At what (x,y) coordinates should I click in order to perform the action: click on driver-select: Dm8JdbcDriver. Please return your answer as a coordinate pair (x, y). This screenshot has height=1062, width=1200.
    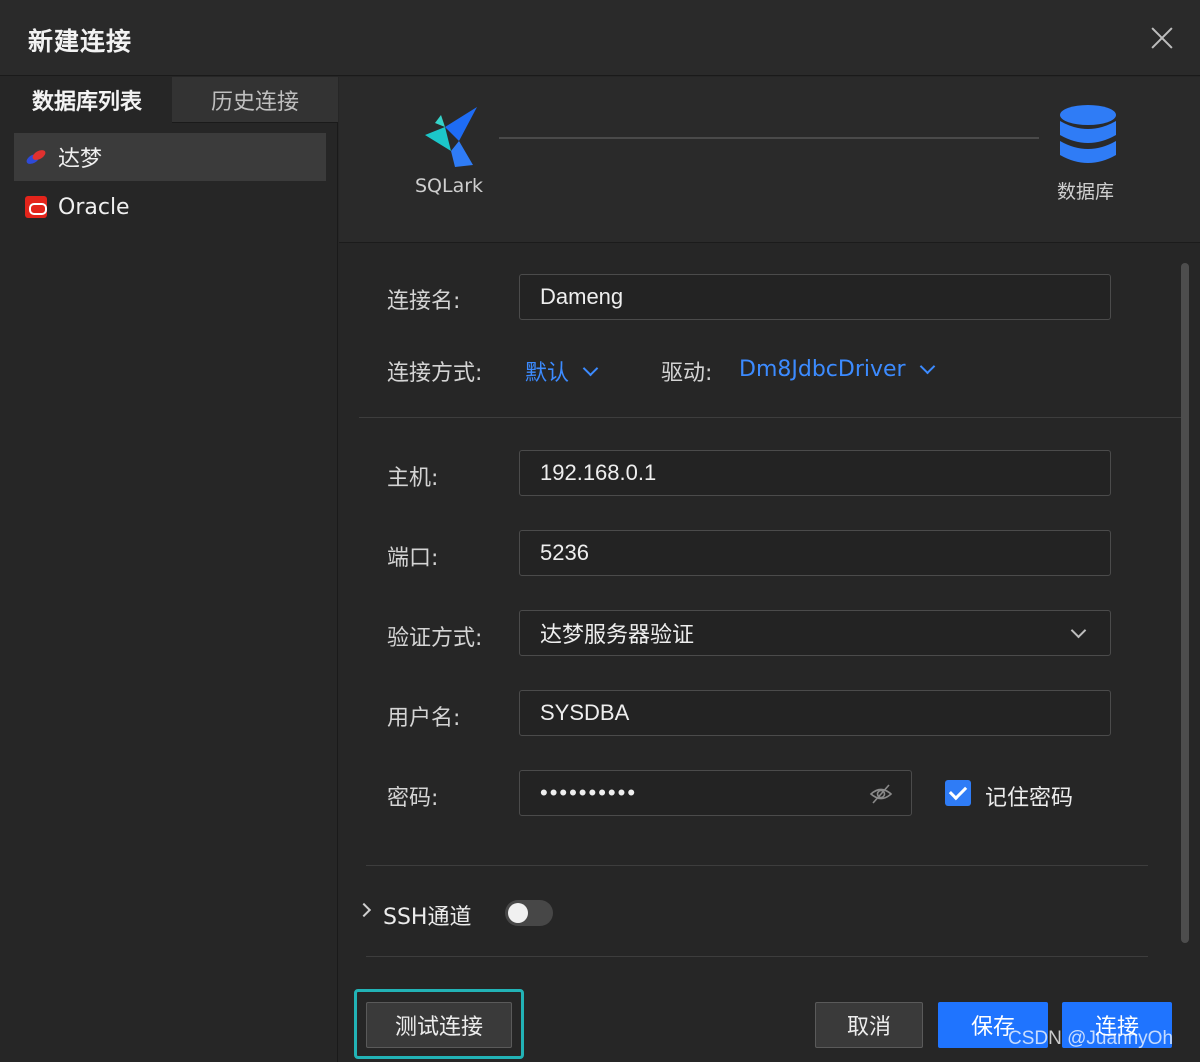
    Looking at the image, I should click on (837, 369).